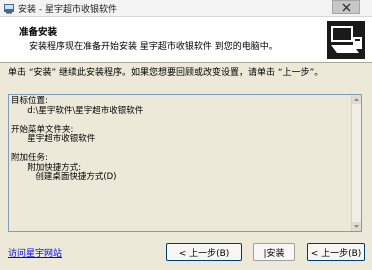  Describe the element at coordinates (9, 9) in the screenshot. I see `app-icon` at that location.